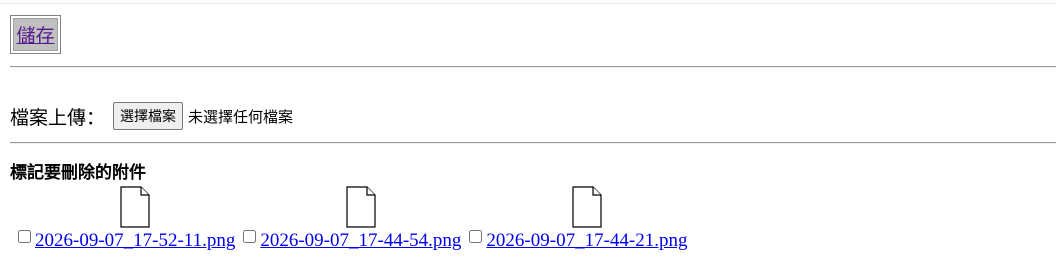 This screenshot has height=276, width=1056. I want to click on file-status-text: 未選擇任何檔案, so click(241, 116).